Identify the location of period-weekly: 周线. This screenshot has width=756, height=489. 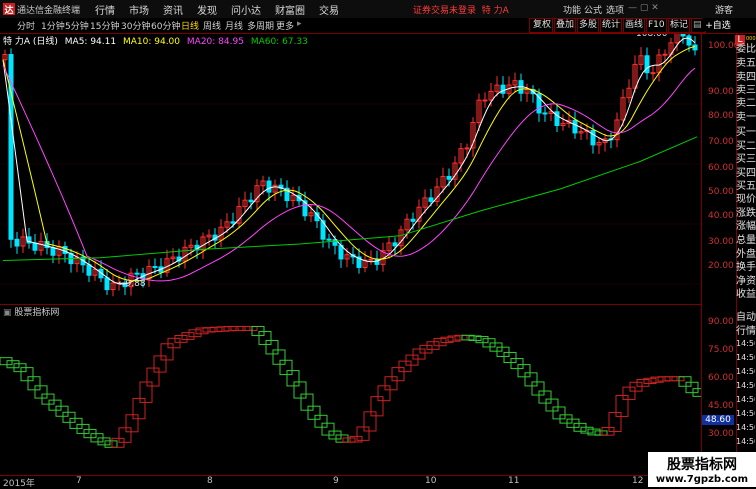
(212, 25).